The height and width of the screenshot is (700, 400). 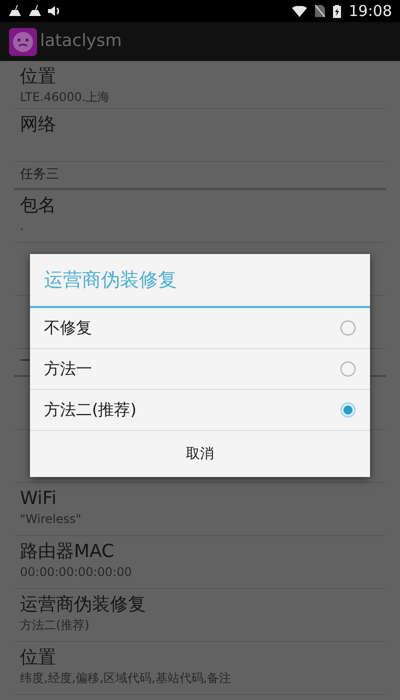 What do you see at coordinates (319, 11) in the screenshot?
I see `no-sim-icon` at bounding box center [319, 11].